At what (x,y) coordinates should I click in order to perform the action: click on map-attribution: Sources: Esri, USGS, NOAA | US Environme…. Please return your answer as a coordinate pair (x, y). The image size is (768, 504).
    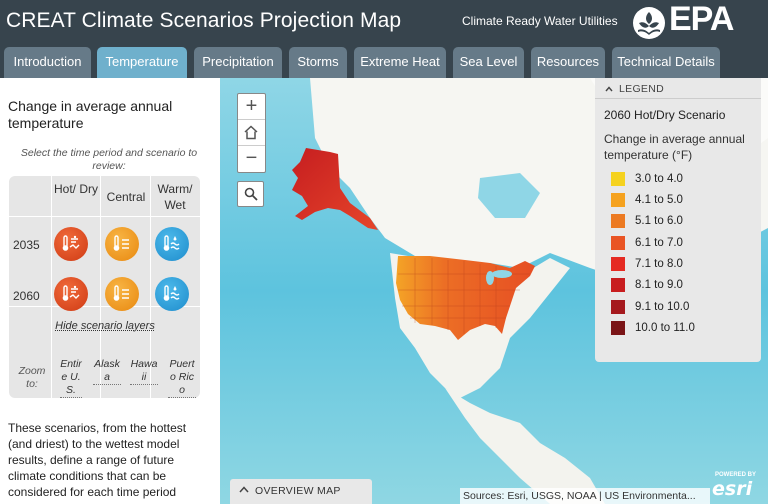
    Looking at the image, I should click on (585, 496).